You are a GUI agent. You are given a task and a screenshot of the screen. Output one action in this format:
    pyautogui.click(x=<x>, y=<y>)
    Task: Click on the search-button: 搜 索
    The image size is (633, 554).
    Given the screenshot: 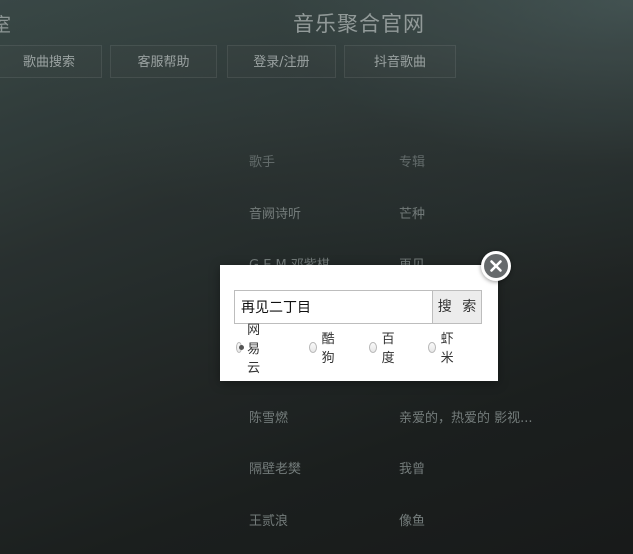 What is the action you would take?
    pyautogui.click(x=457, y=307)
    